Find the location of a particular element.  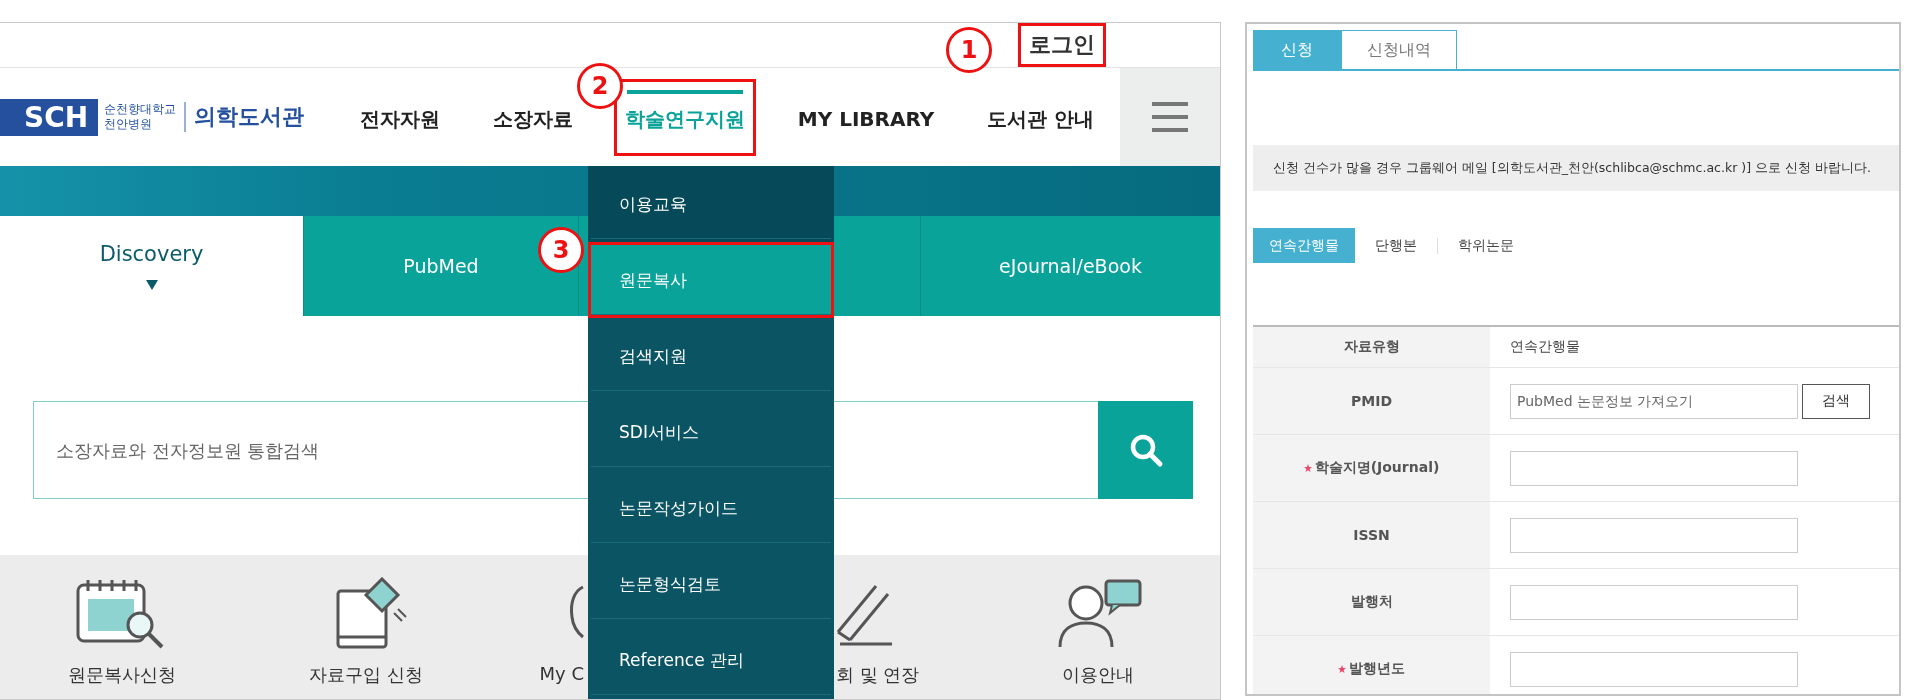

logo-title: 의학도서관 is located at coordinates (249, 117).